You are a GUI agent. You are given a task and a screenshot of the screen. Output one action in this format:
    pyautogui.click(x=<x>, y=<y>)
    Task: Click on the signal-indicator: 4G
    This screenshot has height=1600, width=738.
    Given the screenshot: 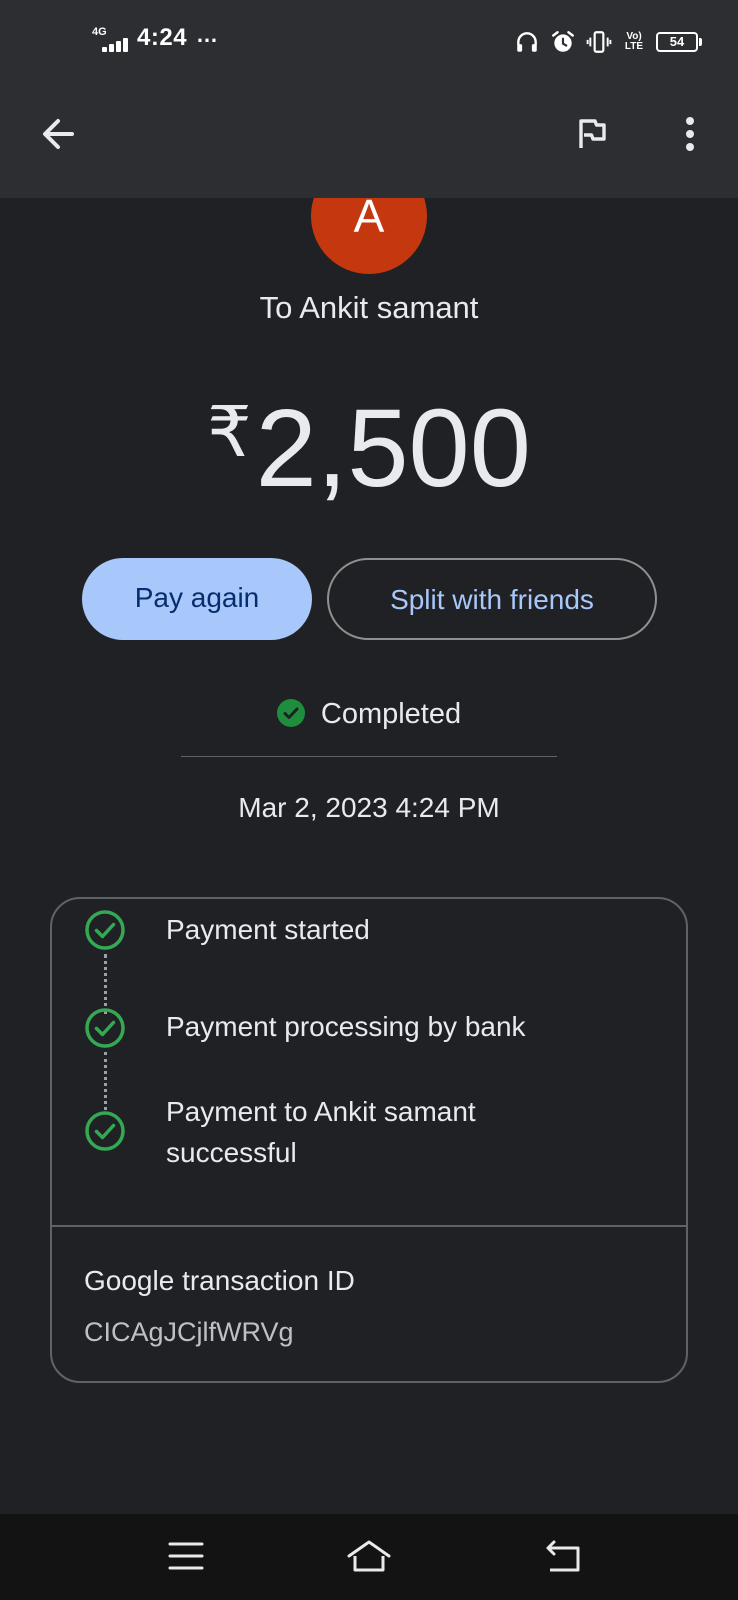 What is the action you would take?
    pyautogui.click(x=111, y=40)
    